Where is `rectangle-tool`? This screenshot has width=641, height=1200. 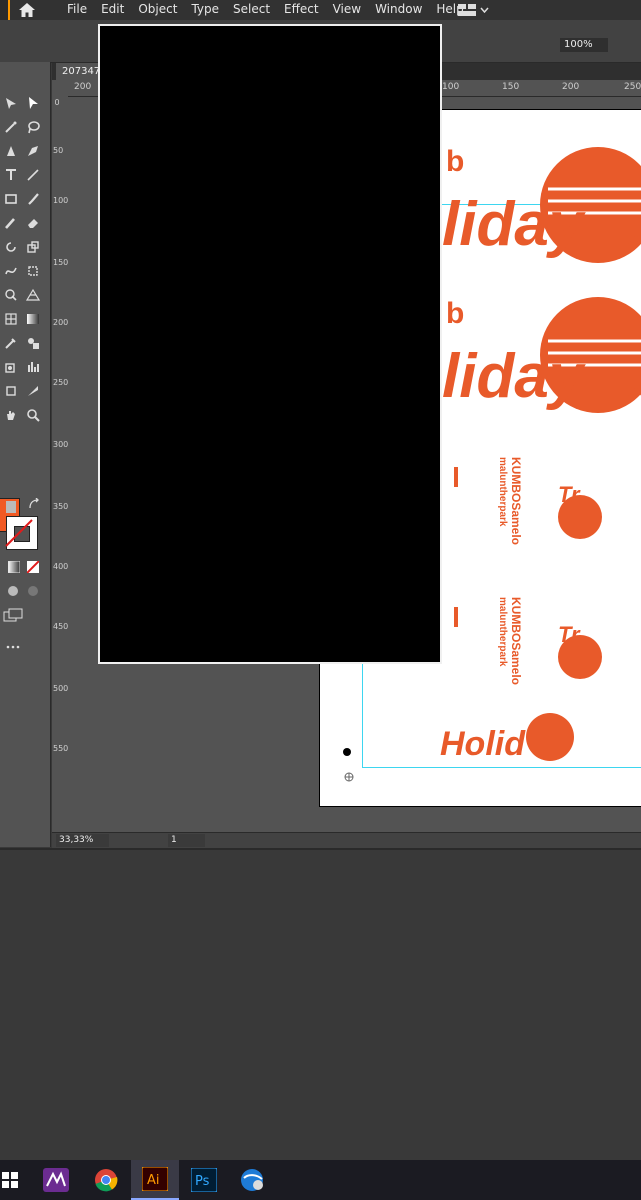 rectangle-tool is located at coordinates (11, 199).